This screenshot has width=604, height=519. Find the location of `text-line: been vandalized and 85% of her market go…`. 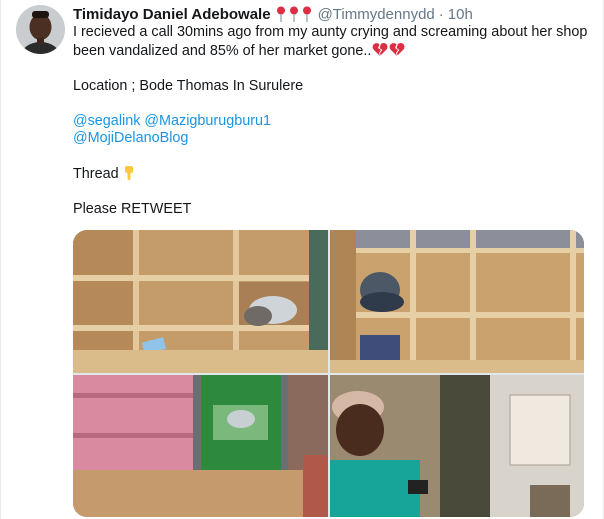

text-line: been vandalized and 85% of her market go… is located at coordinates (222, 50).